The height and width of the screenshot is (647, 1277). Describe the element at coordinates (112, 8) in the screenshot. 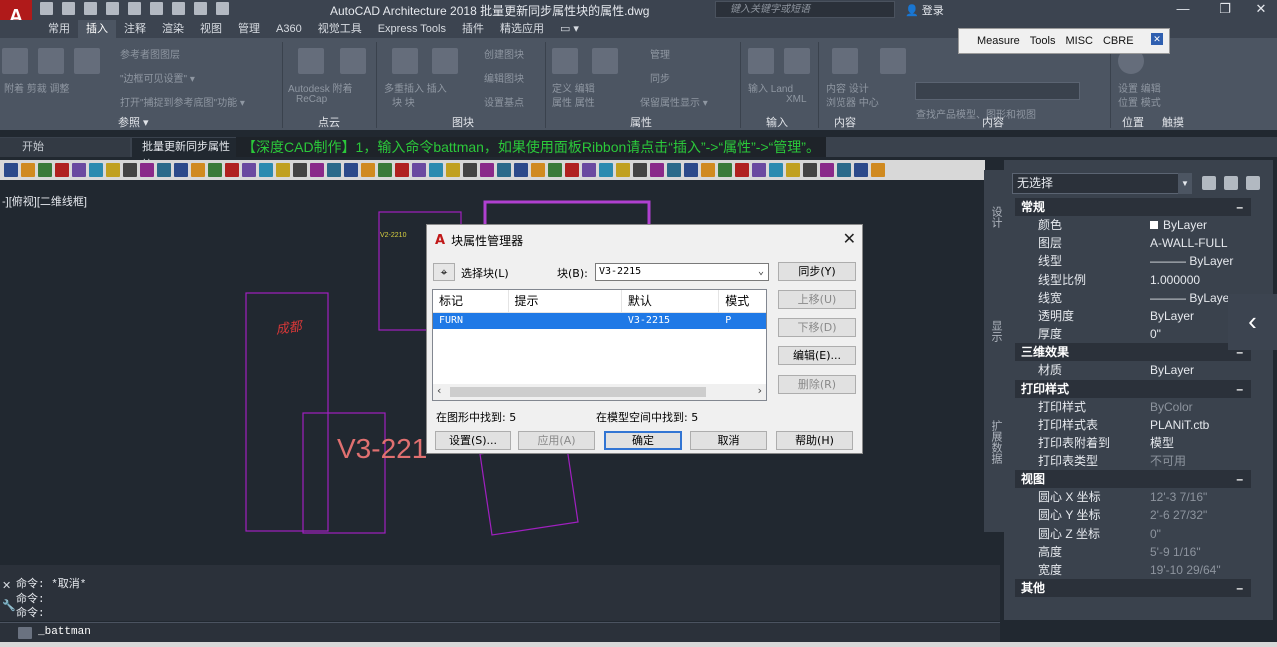

I see `save-as-icon` at that location.